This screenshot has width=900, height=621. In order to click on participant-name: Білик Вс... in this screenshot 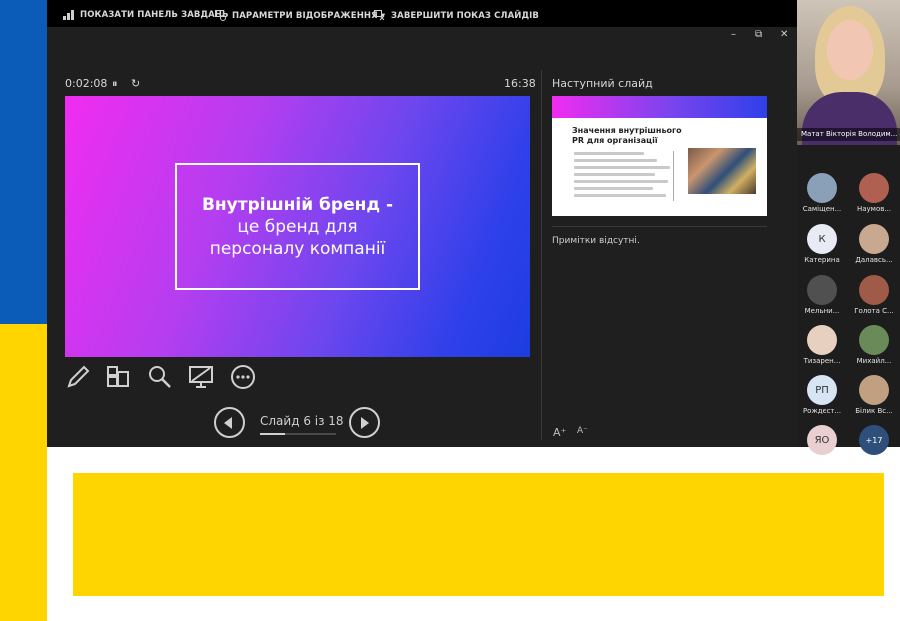, I will do `click(874, 411)`.